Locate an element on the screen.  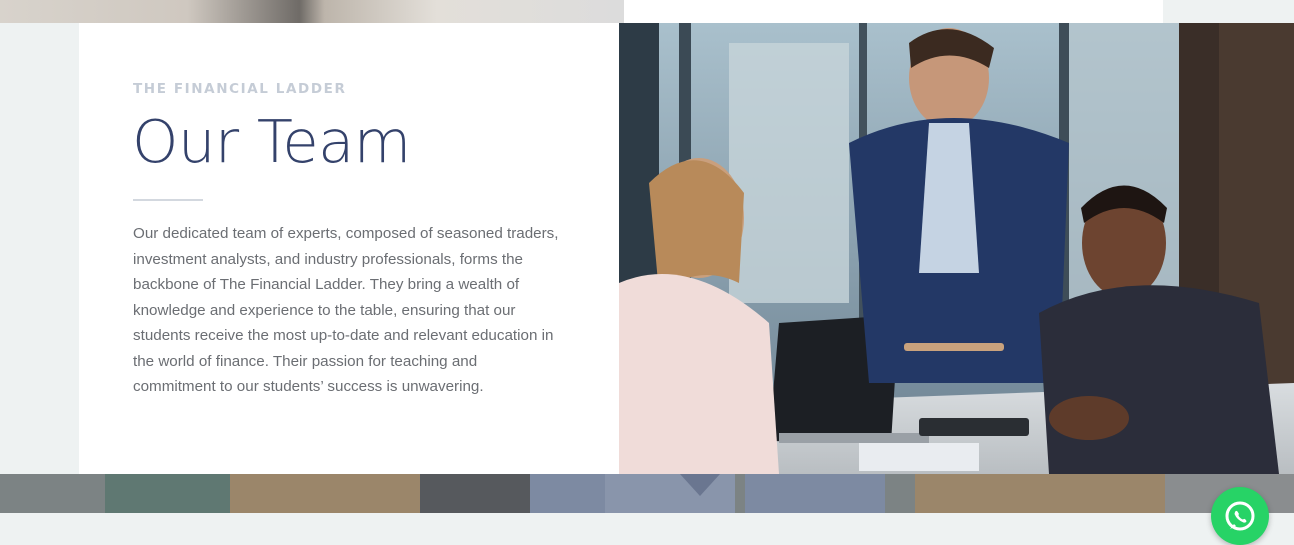
section-title: Our Team is located at coordinates (271, 141).